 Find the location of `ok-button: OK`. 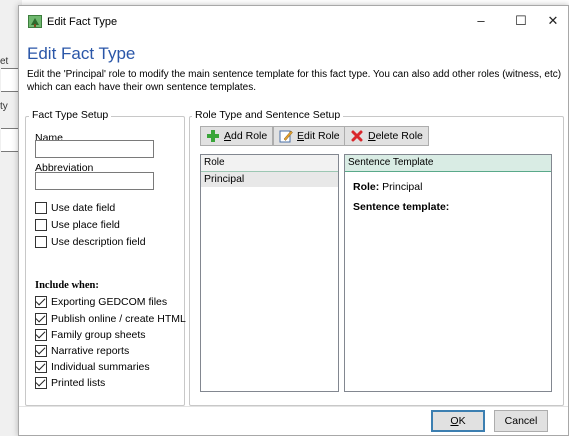

ok-button: OK is located at coordinates (458, 421).